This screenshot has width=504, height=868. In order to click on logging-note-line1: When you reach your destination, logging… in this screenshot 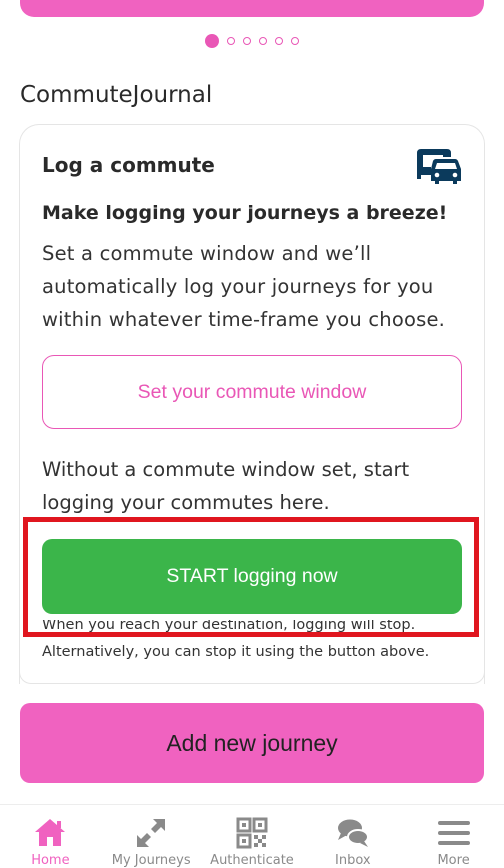, I will do `click(229, 626)`.